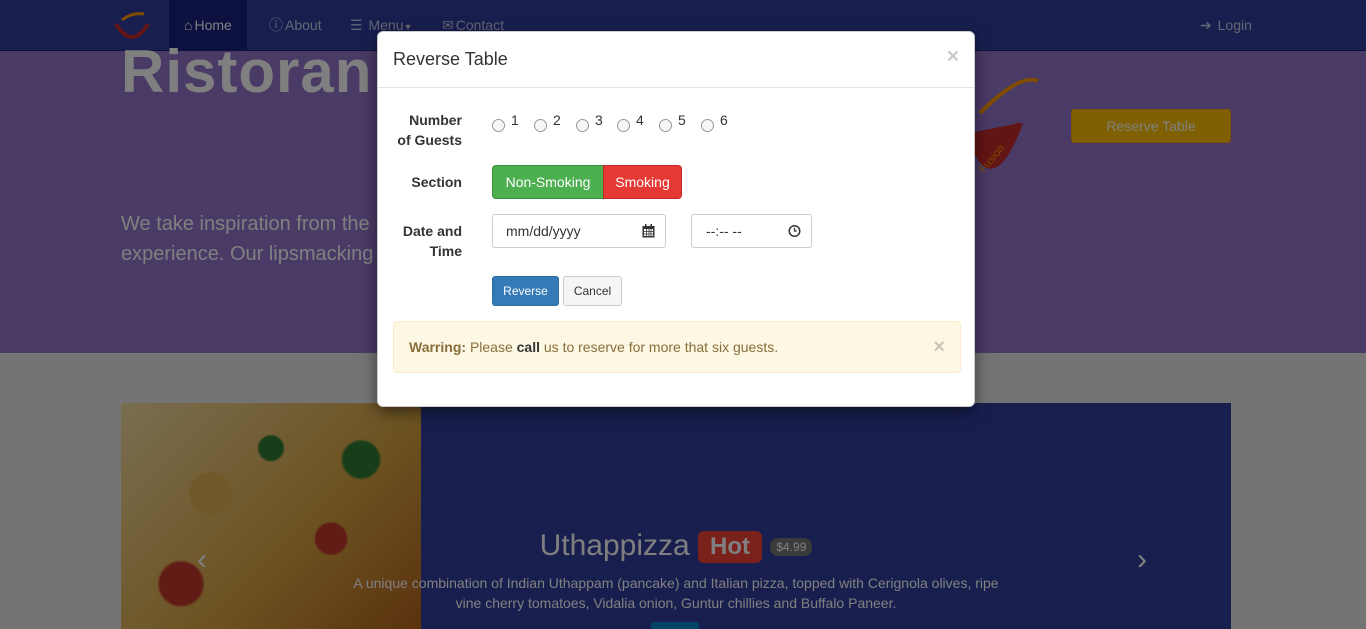 The height and width of the screenshot is (629, 1366). Describe the element at coordinates (438, 347) in the screenshot. I see `alert-strong: Warring:` at that location.